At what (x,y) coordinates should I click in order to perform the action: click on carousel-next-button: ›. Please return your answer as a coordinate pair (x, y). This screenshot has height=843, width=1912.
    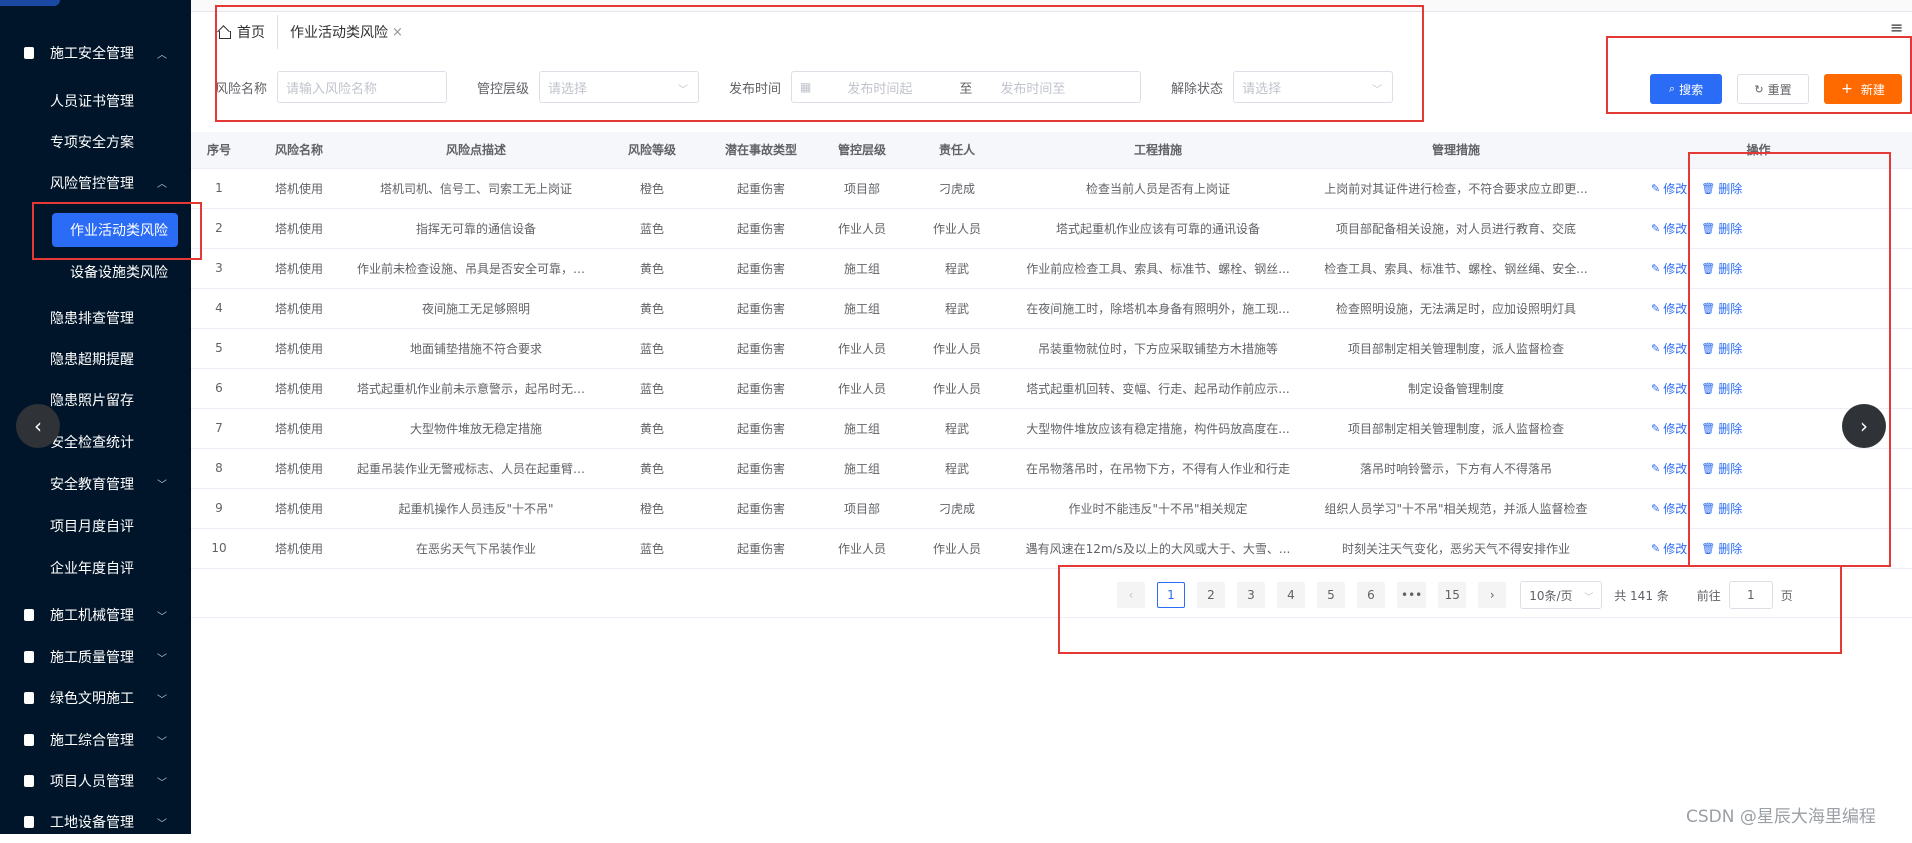
    Looking at the image, I should click on (1864, 426).